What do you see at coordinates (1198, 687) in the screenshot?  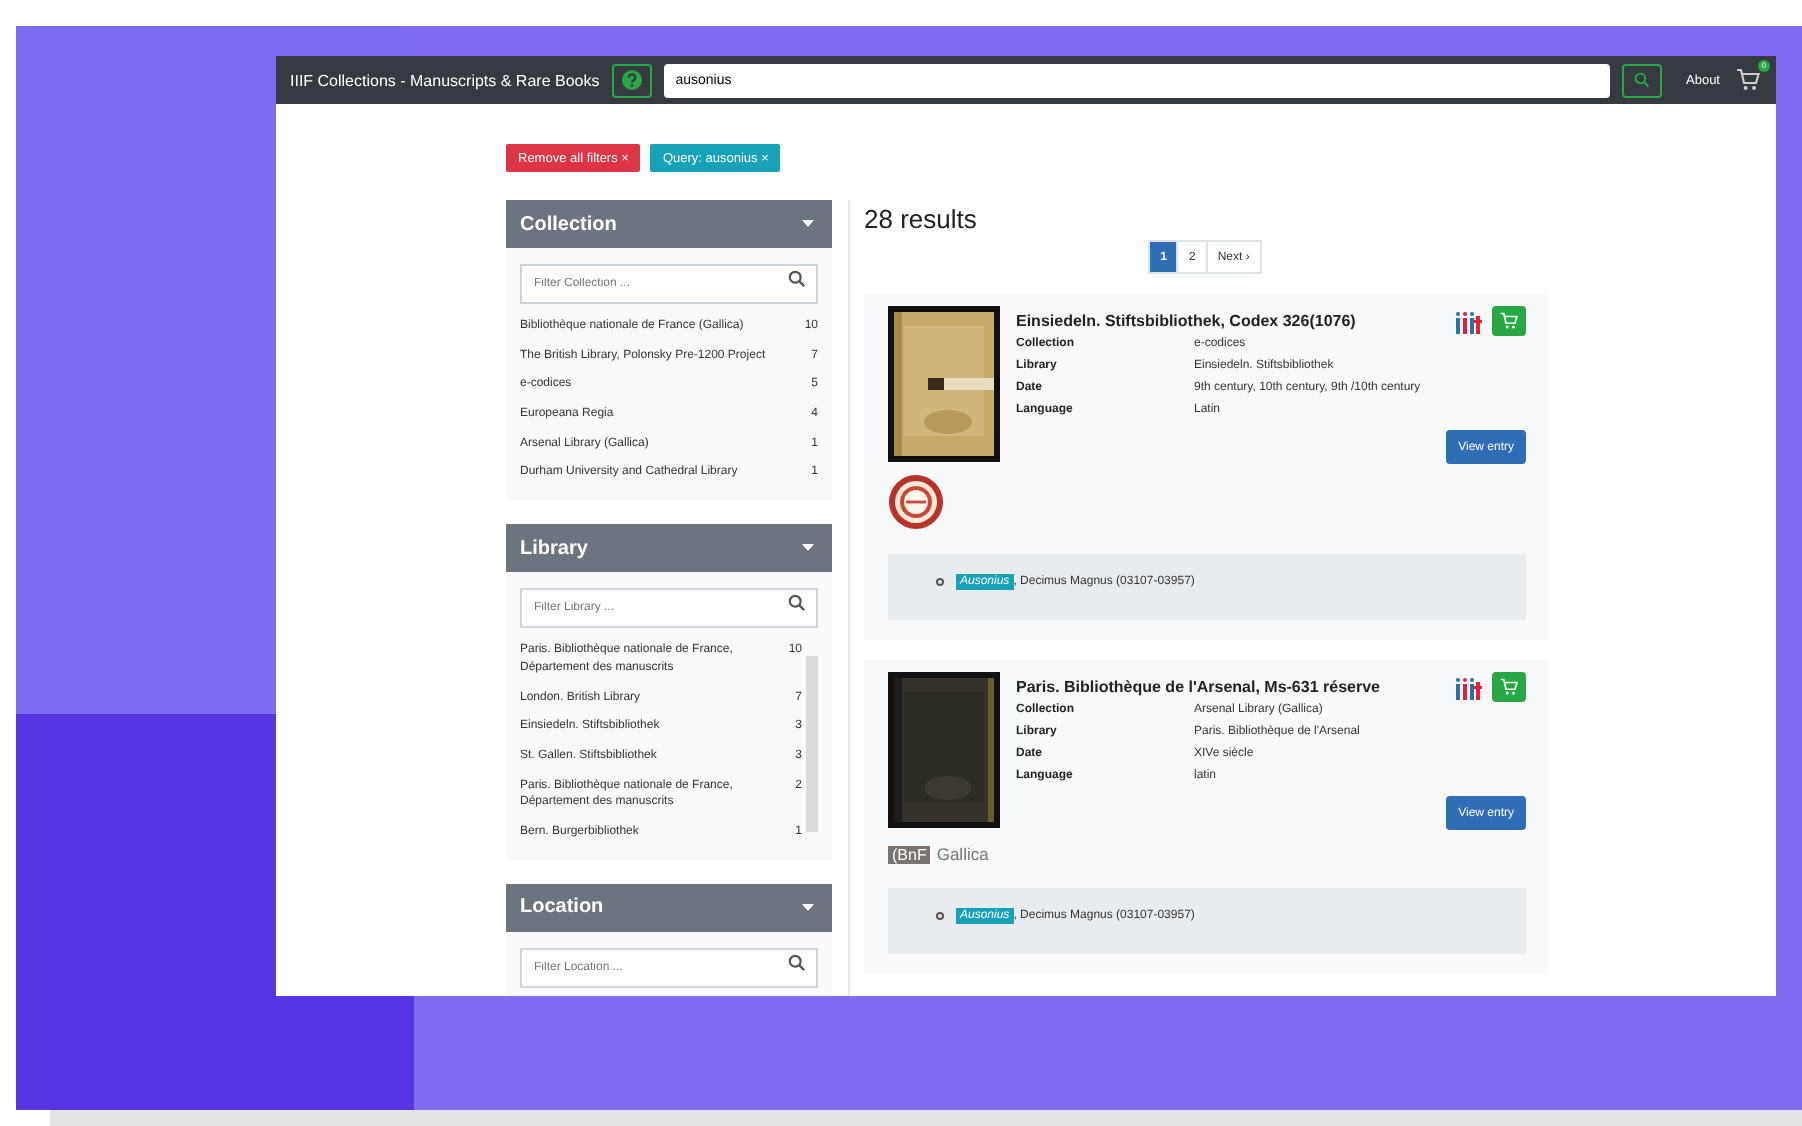 I see `result-title: Paris. Bibliothèque de l'Arsenal, Ms-631 réserve` at bounding box center [1198, 687].